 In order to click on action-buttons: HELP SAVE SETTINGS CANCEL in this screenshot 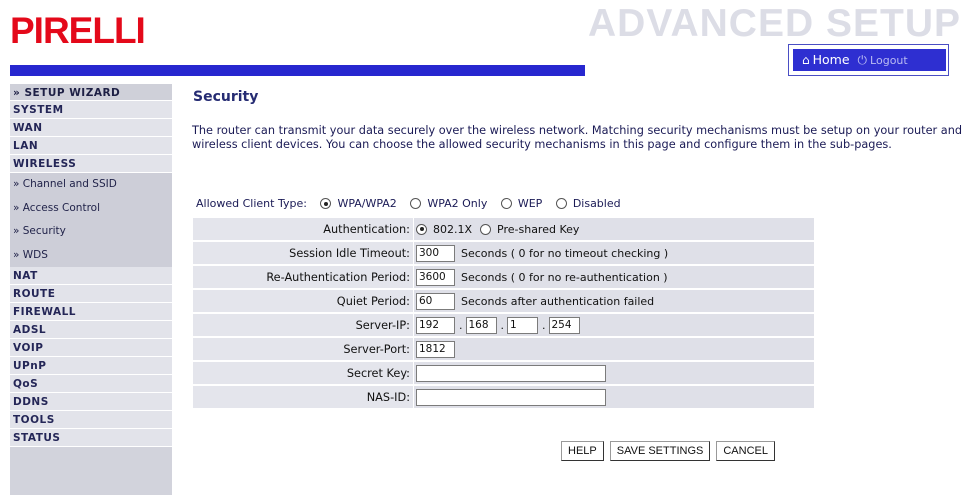, I will do `click(671, 451)`.